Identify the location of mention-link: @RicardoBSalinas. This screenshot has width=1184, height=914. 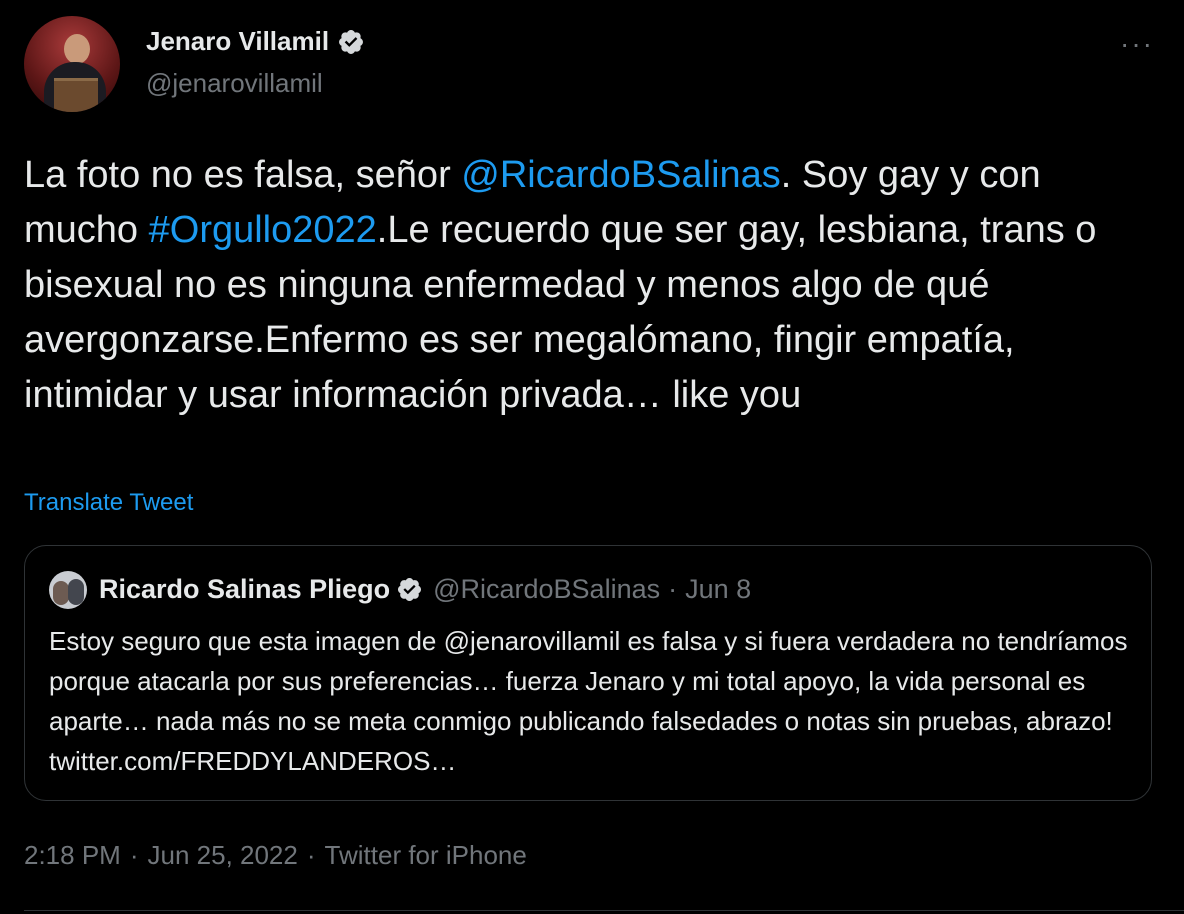
(621, 175).